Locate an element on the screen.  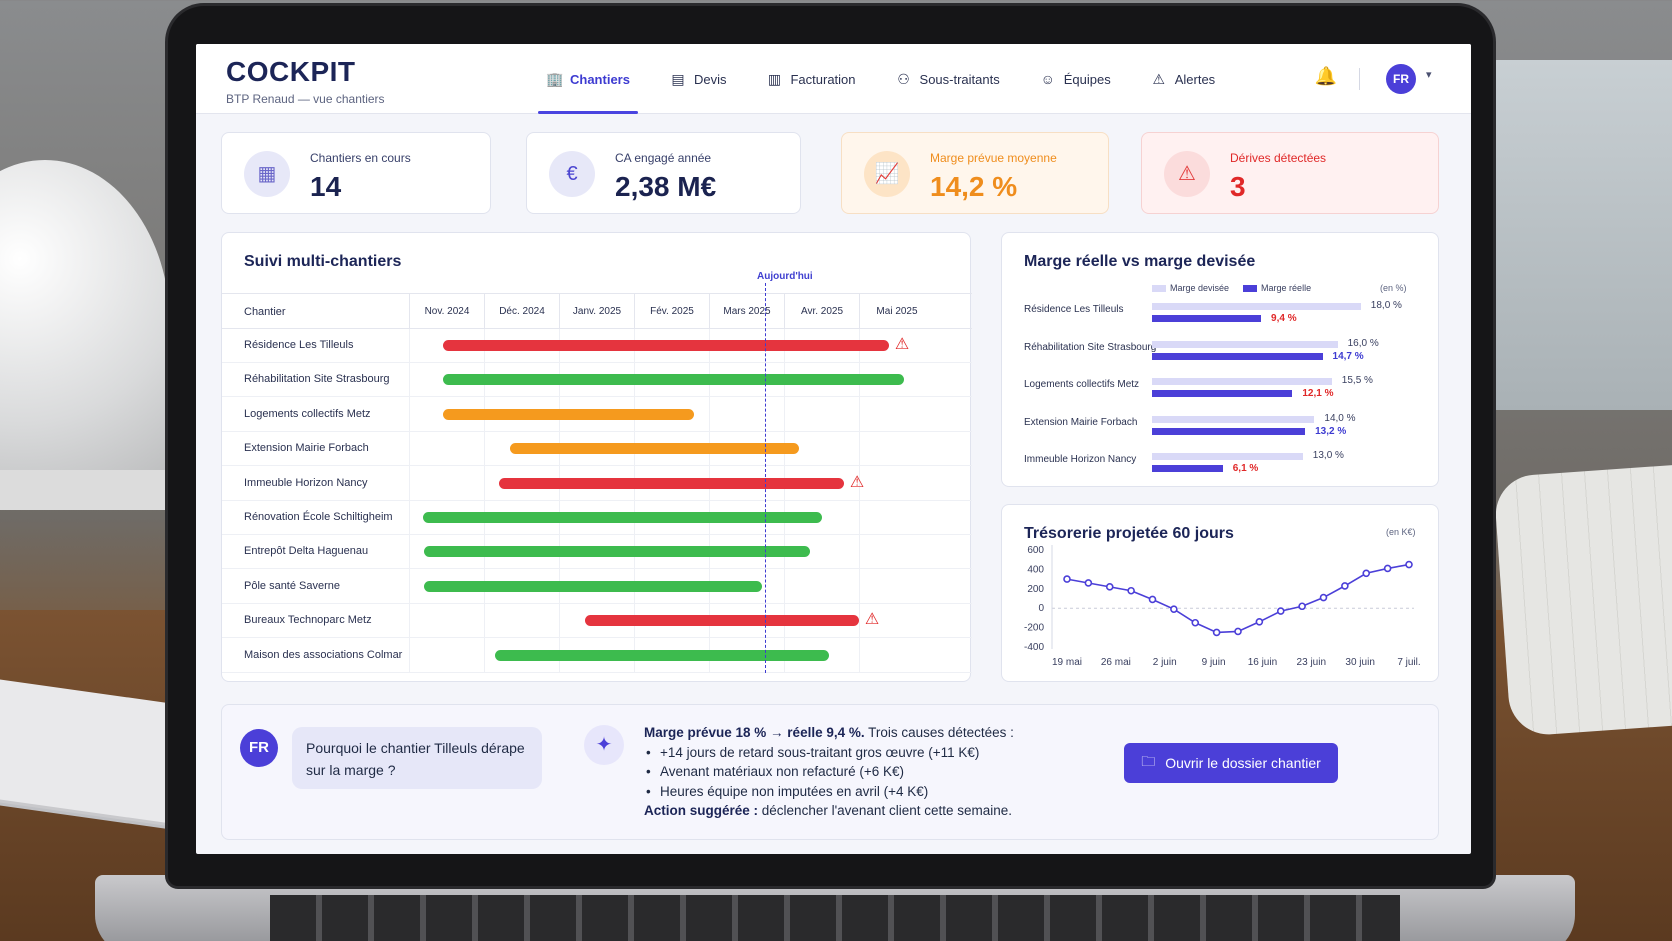
month-header: Déc. 2024 is located at coordinates (521, 312).